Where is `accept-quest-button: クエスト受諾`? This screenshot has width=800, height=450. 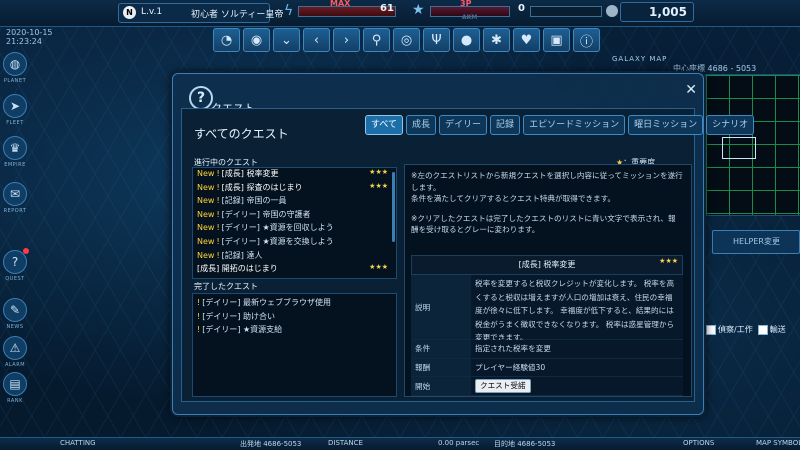
accept-quest-button: クエスト受諾 is located at coordinates (503, 386).